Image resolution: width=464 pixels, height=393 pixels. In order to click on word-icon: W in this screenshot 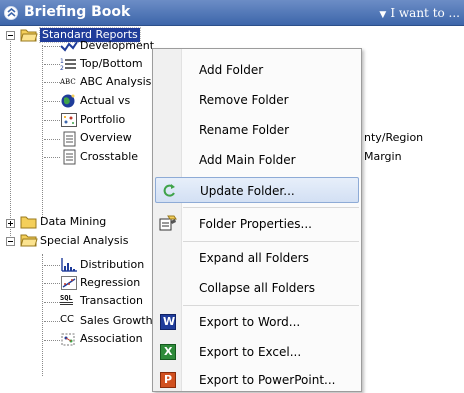, I will do `click(168, 322)`.